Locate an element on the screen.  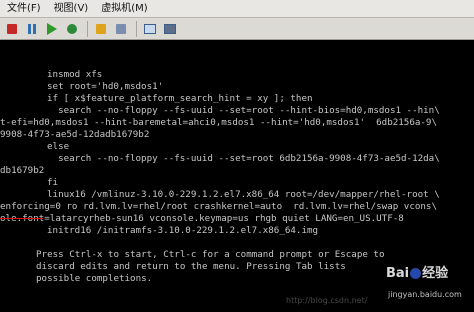
fullscreen-button is located at coordinates (170, 29).